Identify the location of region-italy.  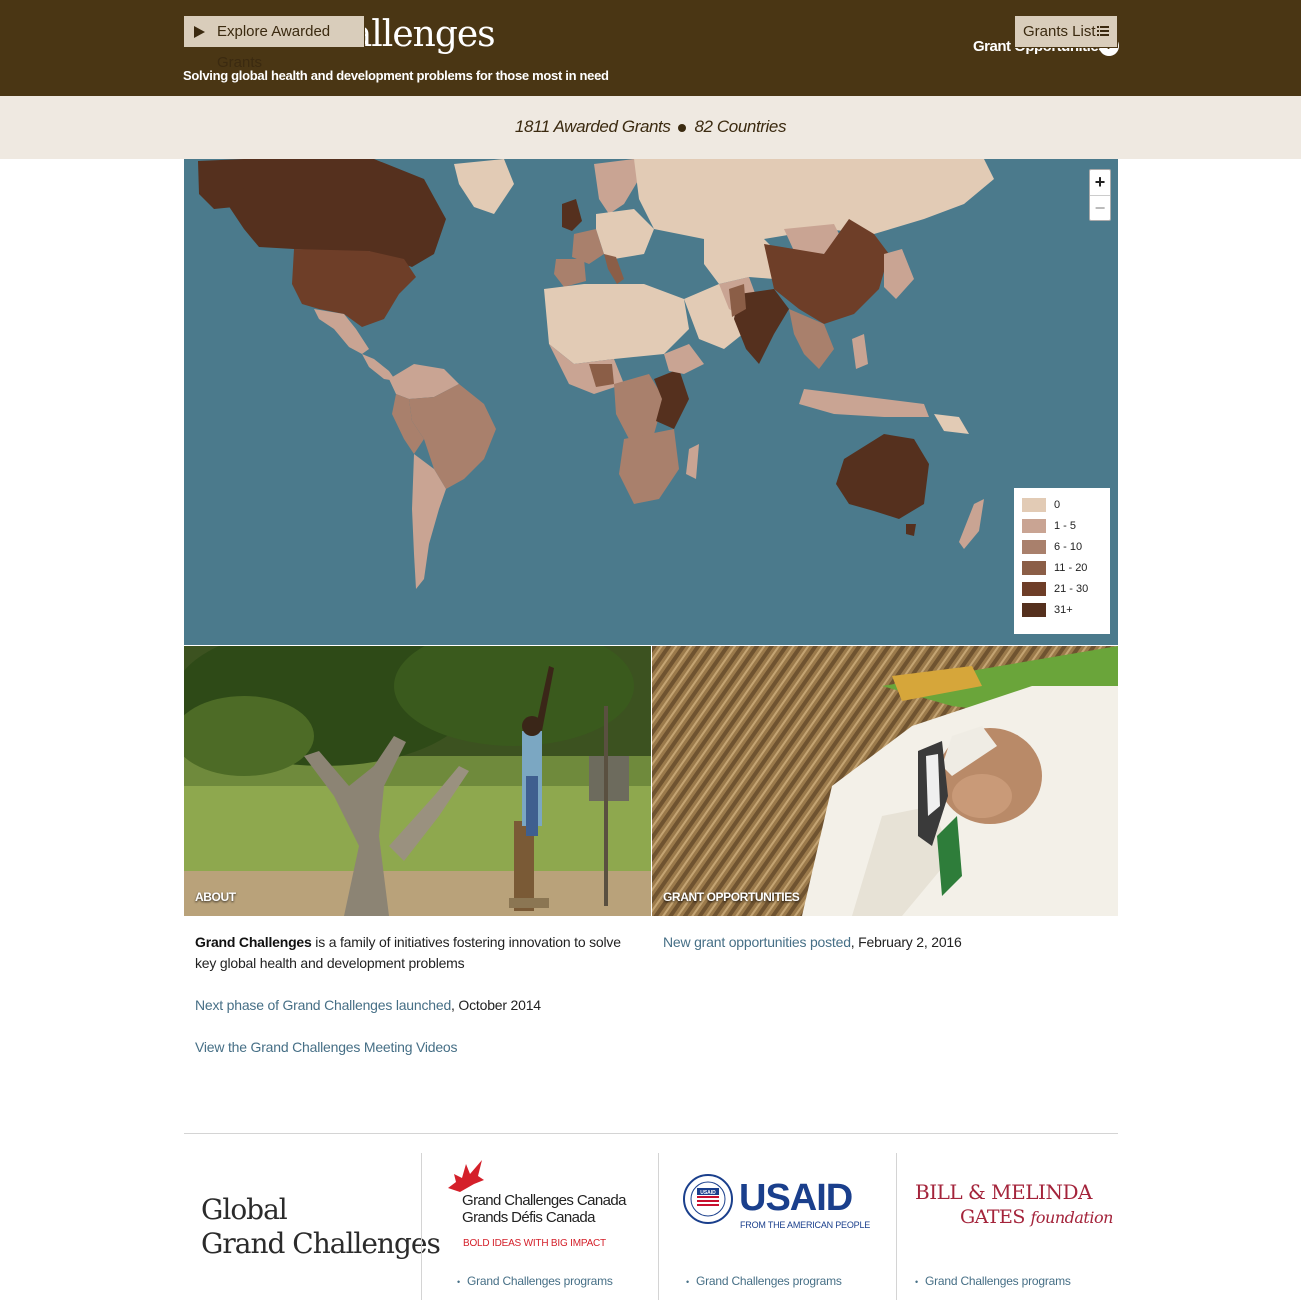
(614, 269).